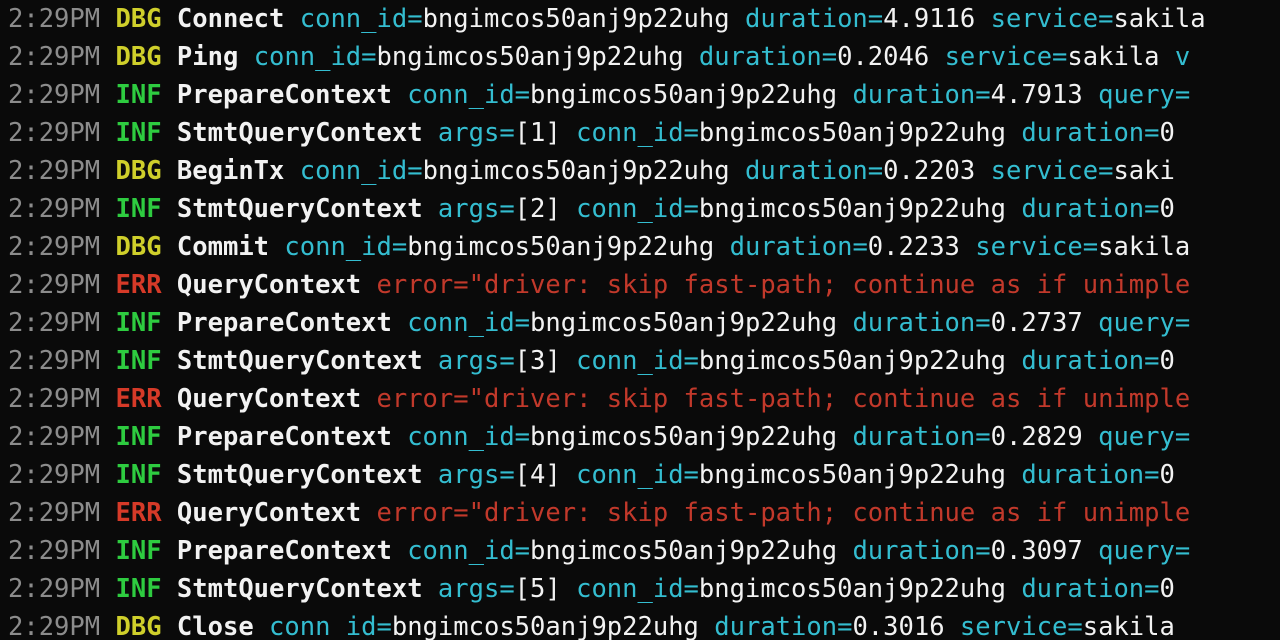 The image size is (1280, 640). I want to click on log-message: Close, so click(215, 626).